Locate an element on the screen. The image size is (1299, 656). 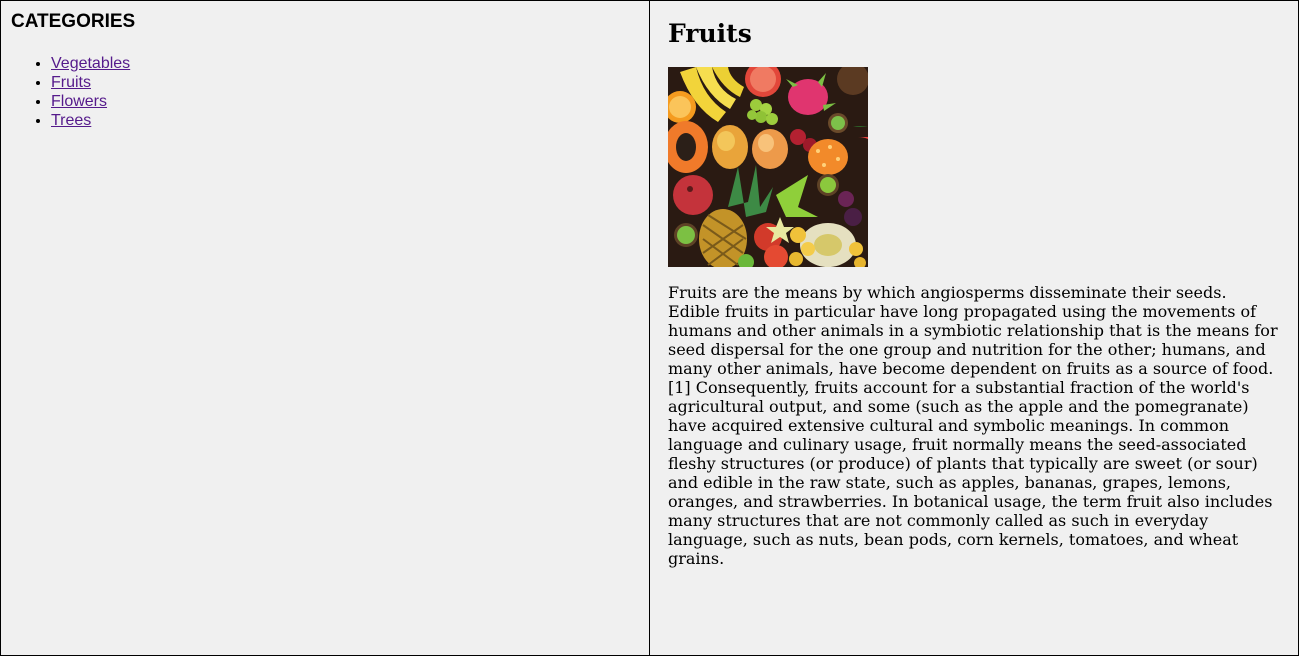
categories-list: Vegetables Fruits Flowers Trees is located at coordinates (325, 92).